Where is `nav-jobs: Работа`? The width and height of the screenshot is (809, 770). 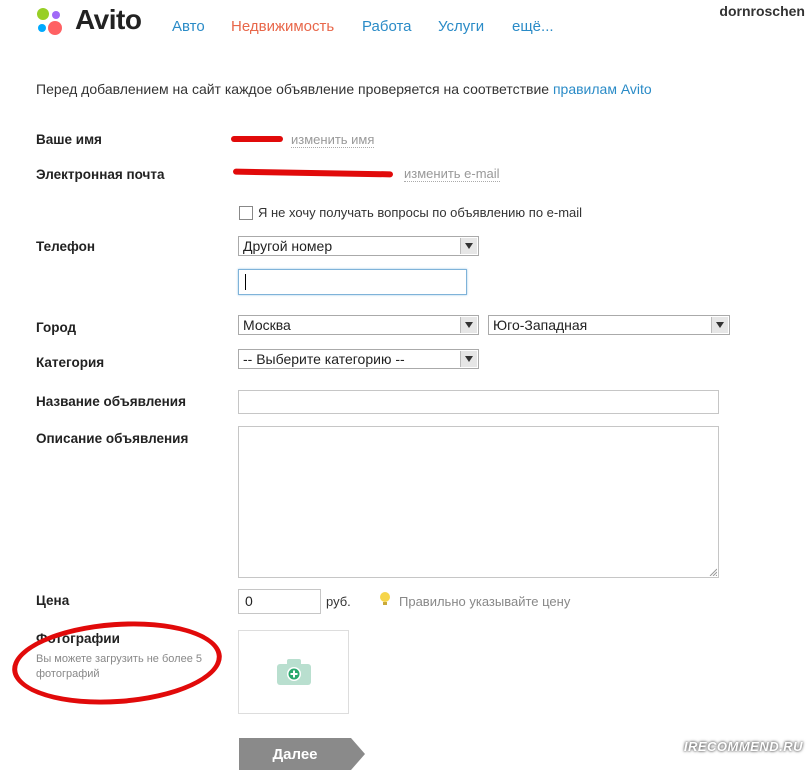 nav-jobs: Работа is located at coordinates (387, 26).